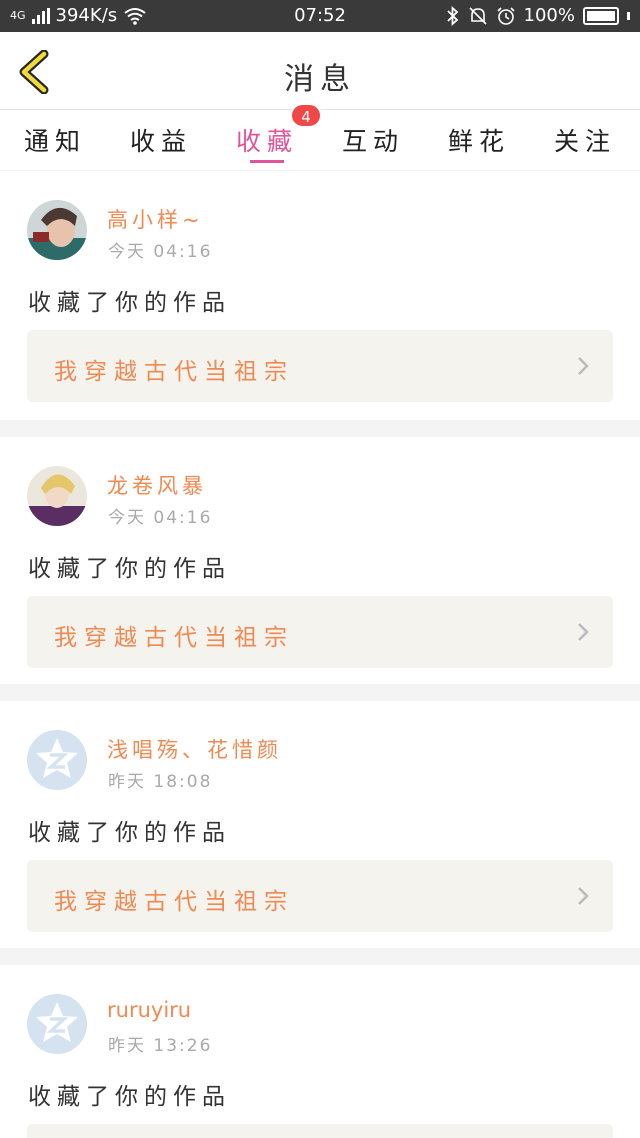 The image size is (640, 1138). I want to click on status-right: 100%, so click(538, 15).